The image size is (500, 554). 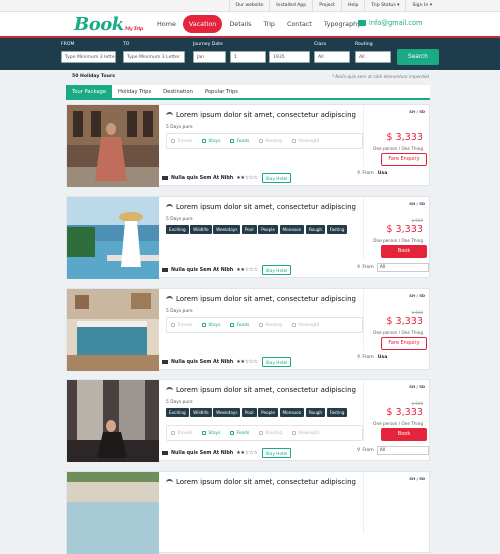 What do you see at coordinates (289, 57) in the screenshot?
I see `year-select: 1935` at bounding box center [289, 57].